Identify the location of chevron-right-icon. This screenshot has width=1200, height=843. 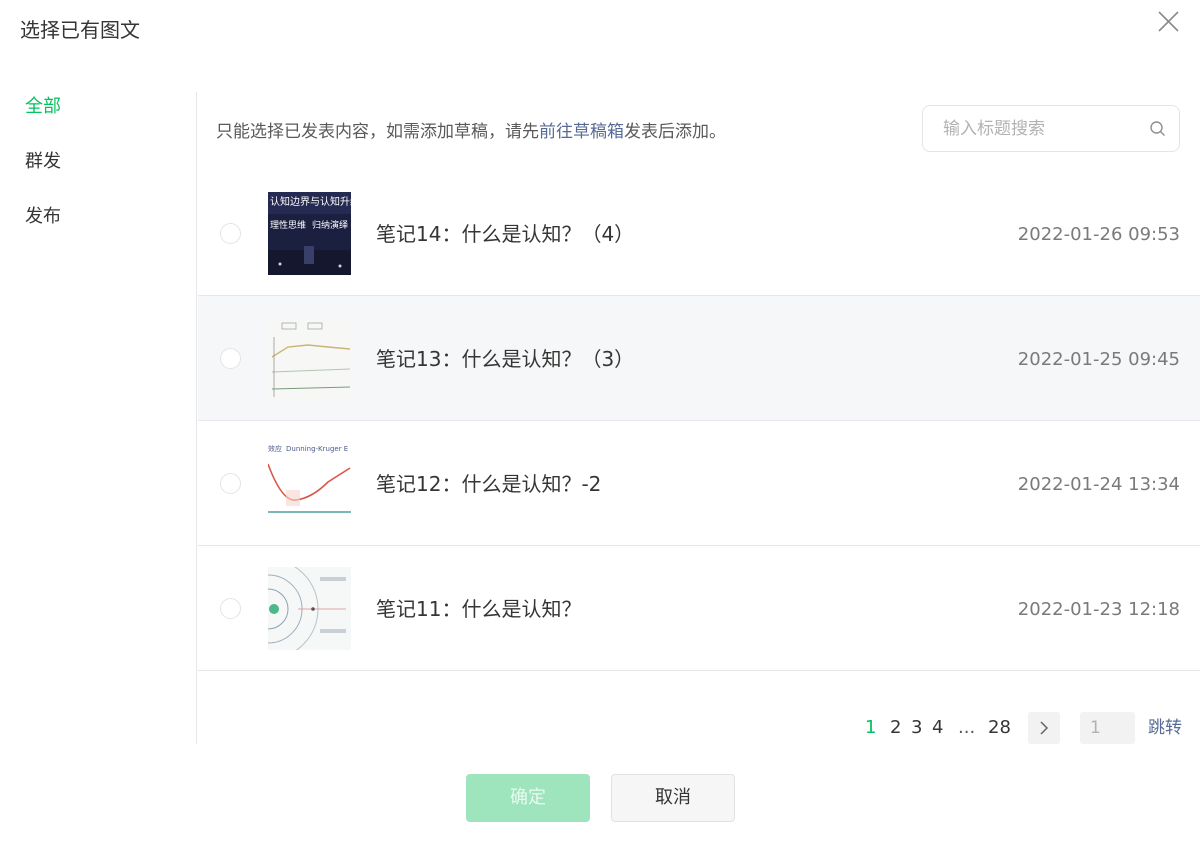
(1044, 728).